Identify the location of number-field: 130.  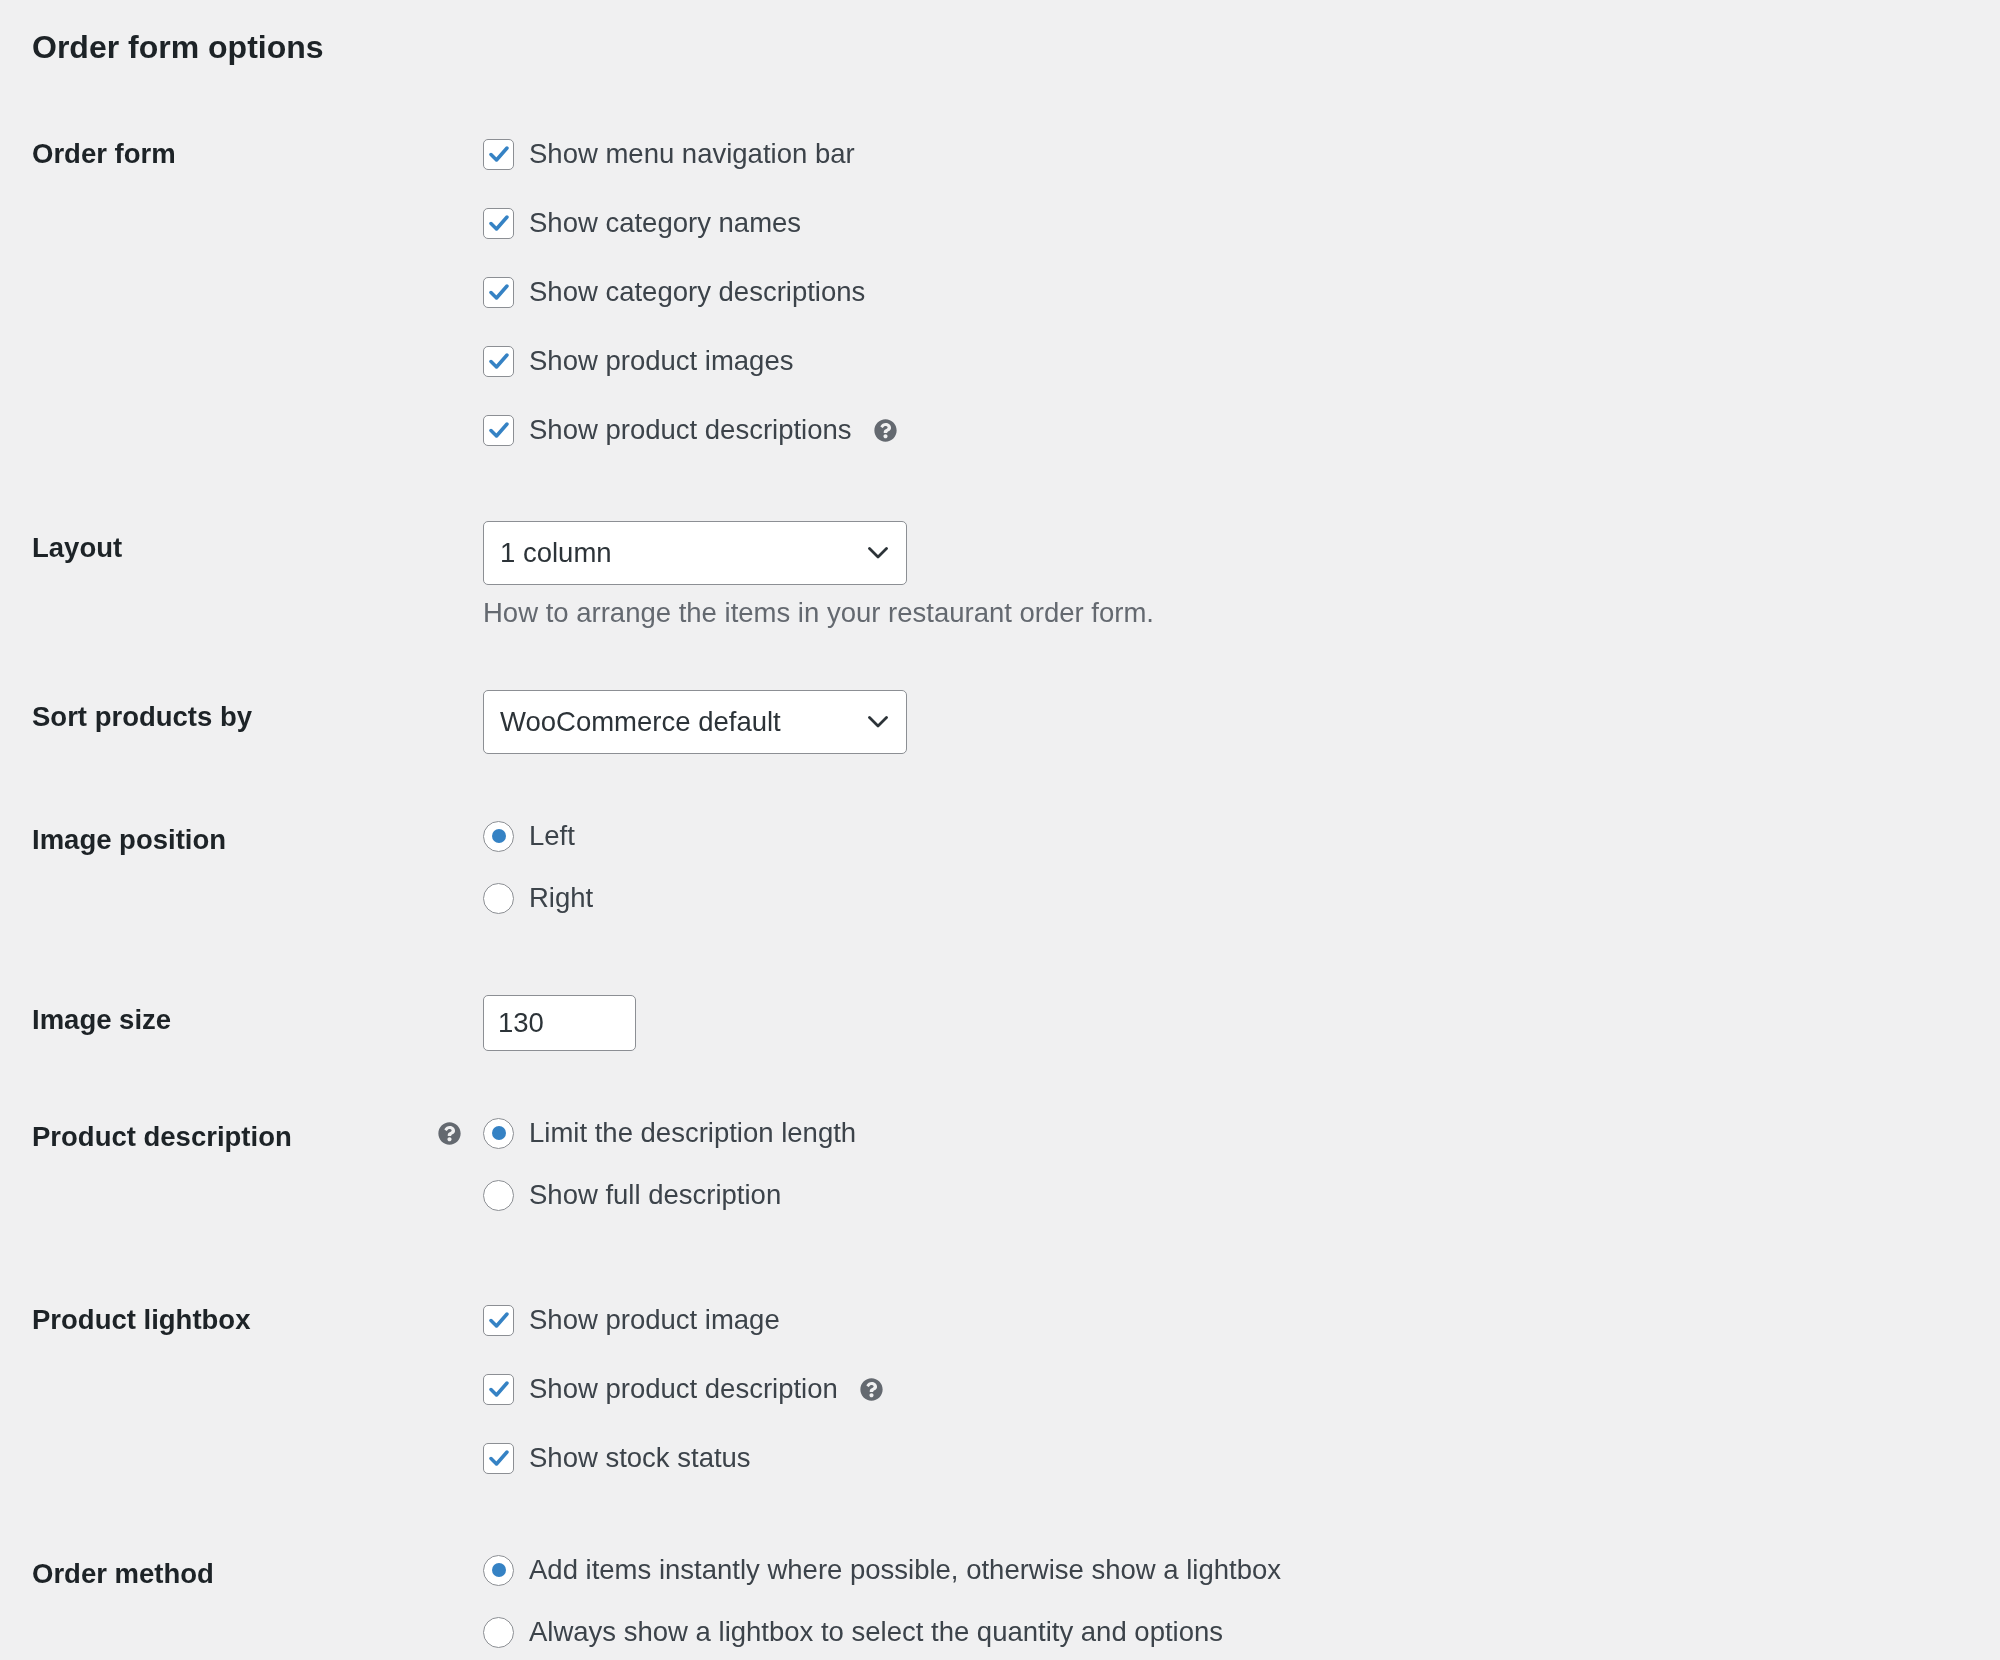
(559, 1023).